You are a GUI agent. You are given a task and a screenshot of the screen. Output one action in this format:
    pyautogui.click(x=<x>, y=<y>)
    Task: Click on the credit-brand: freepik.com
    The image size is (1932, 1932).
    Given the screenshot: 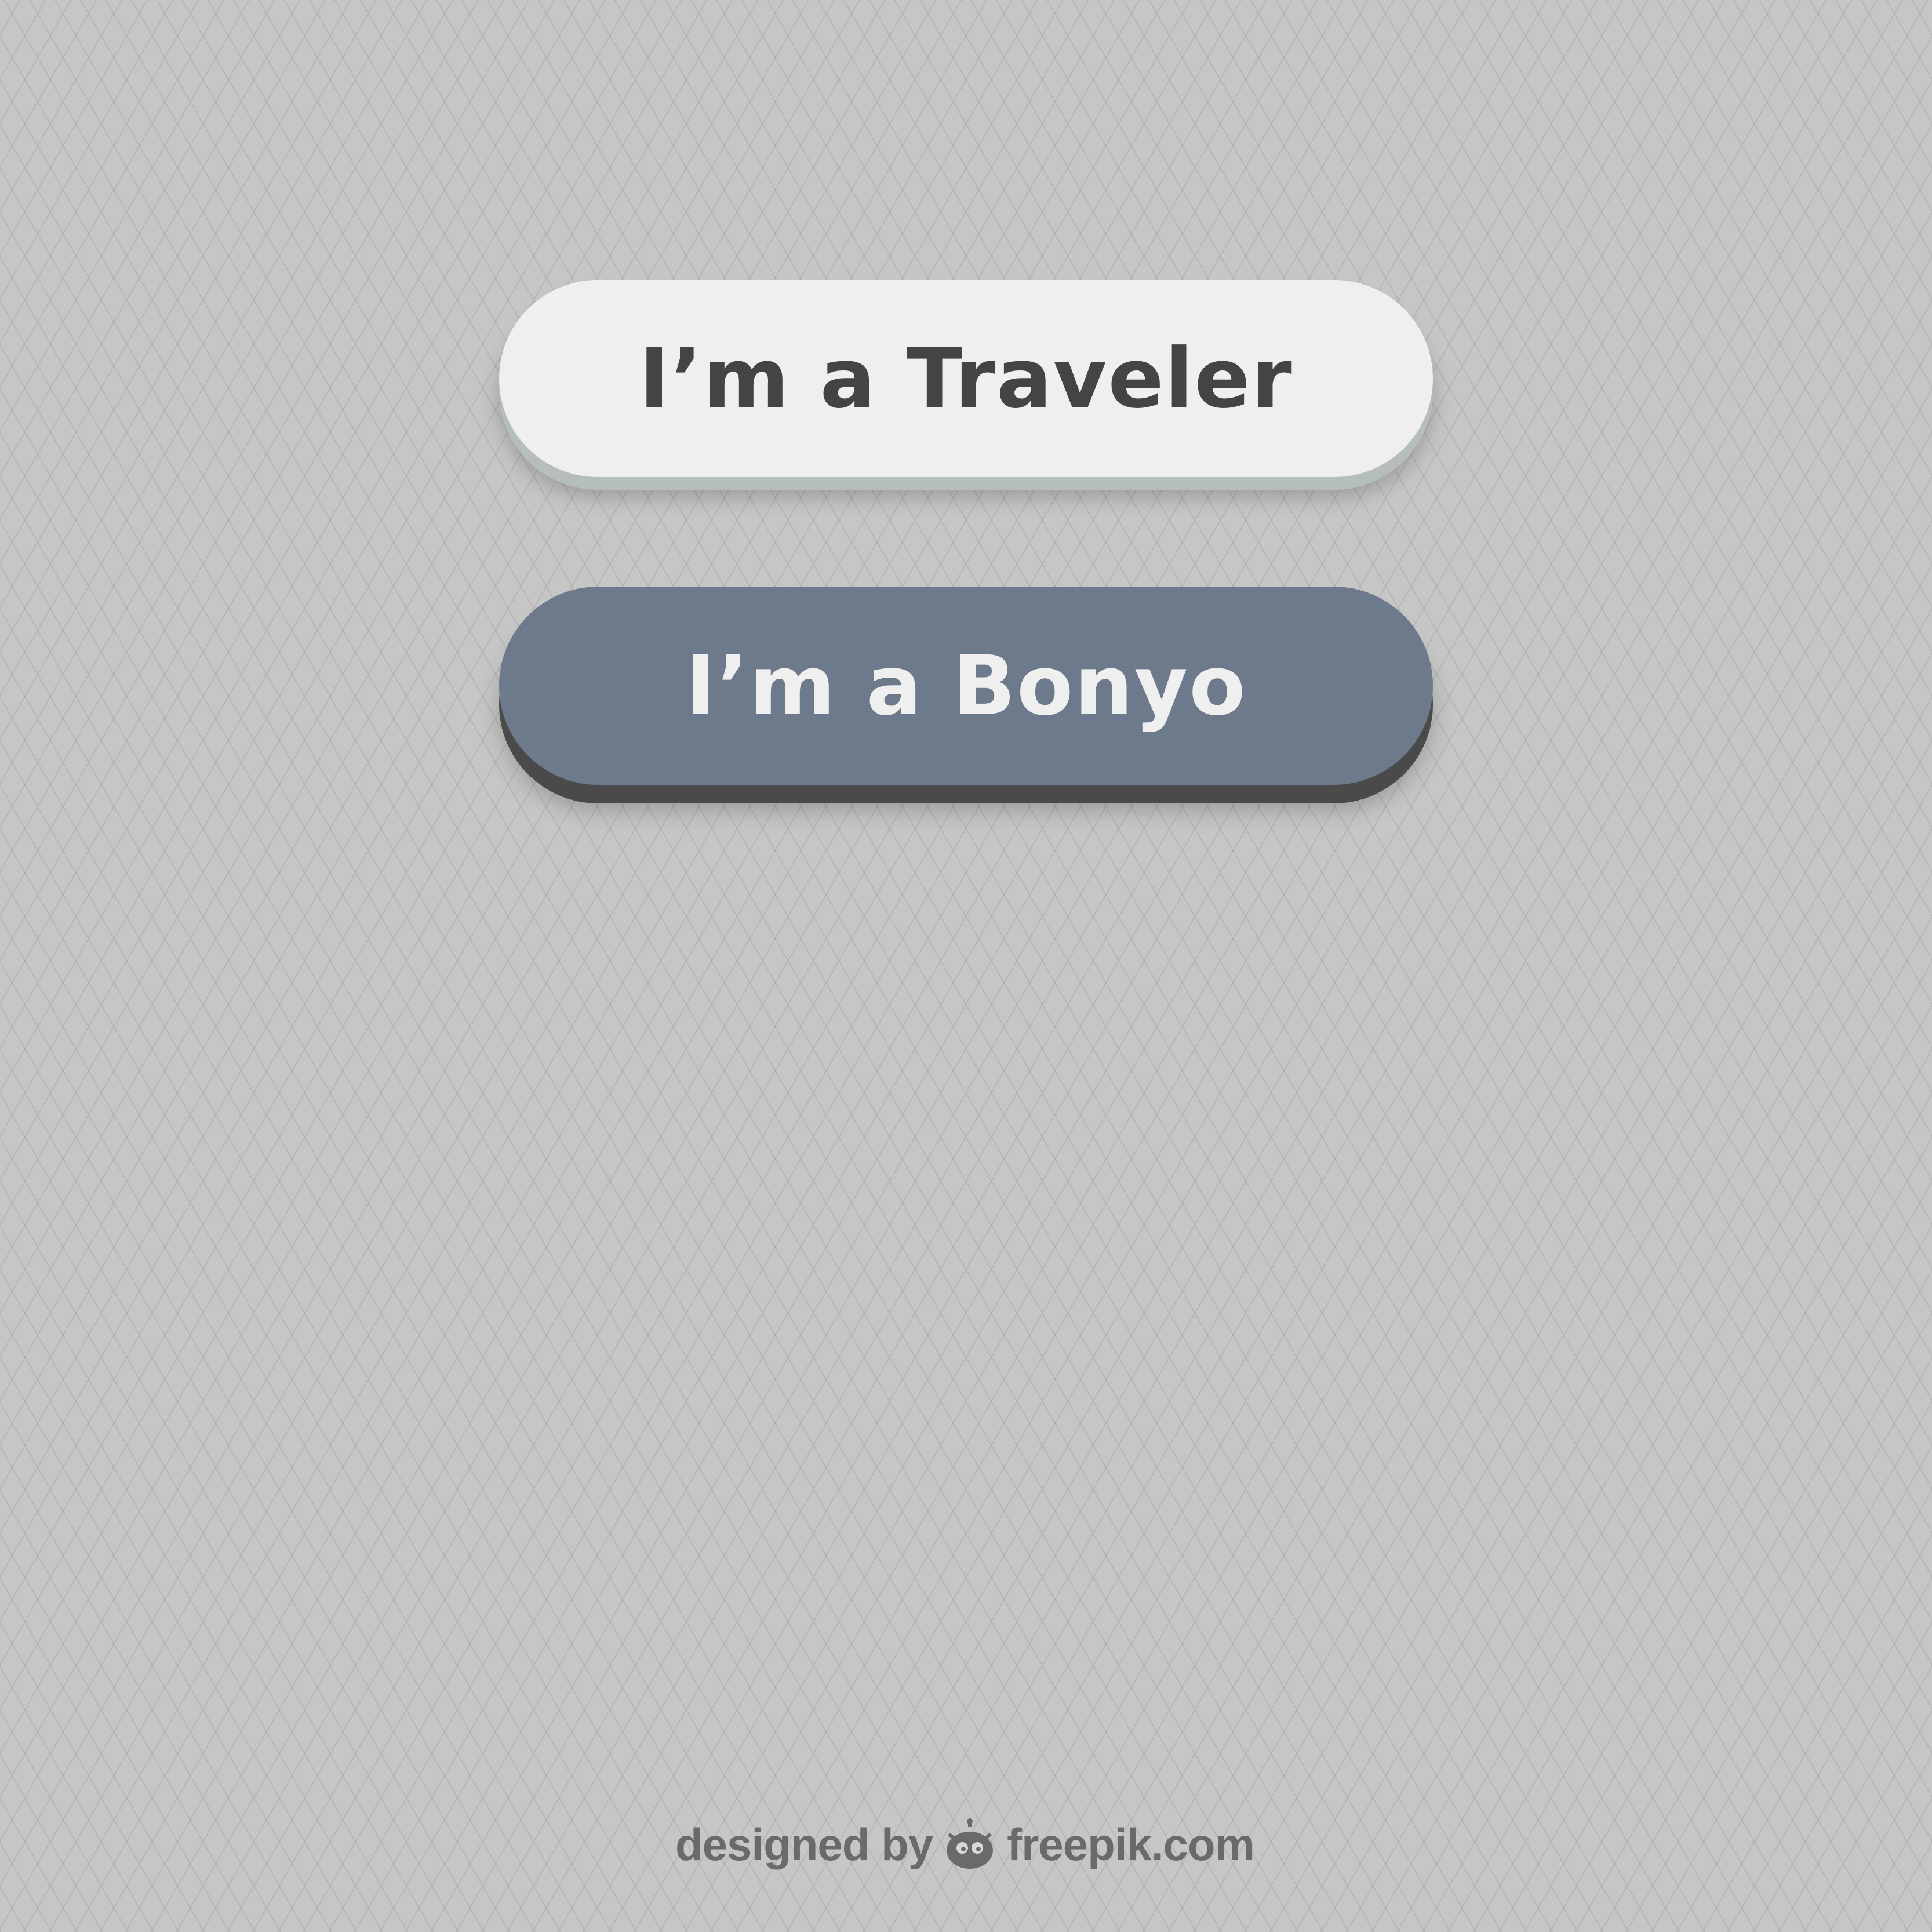 What is the action you would take?
    pyautogui.click(x=1131, y=1844)
    